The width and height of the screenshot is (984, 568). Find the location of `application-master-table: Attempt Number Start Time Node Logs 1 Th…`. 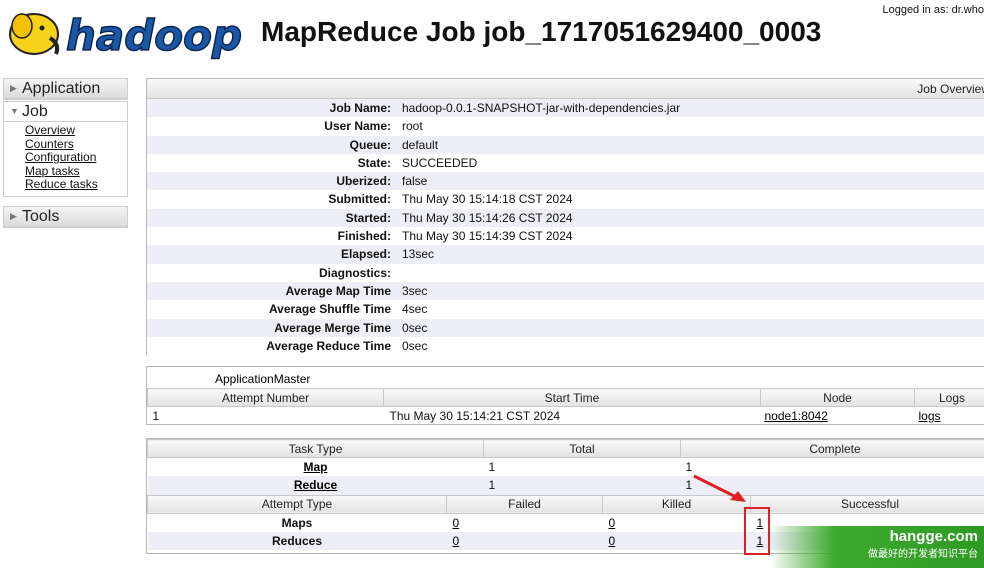

application-master-table: Attempt Number Start Time Node Logs 1 Th… is located at coordinates (565, 406).